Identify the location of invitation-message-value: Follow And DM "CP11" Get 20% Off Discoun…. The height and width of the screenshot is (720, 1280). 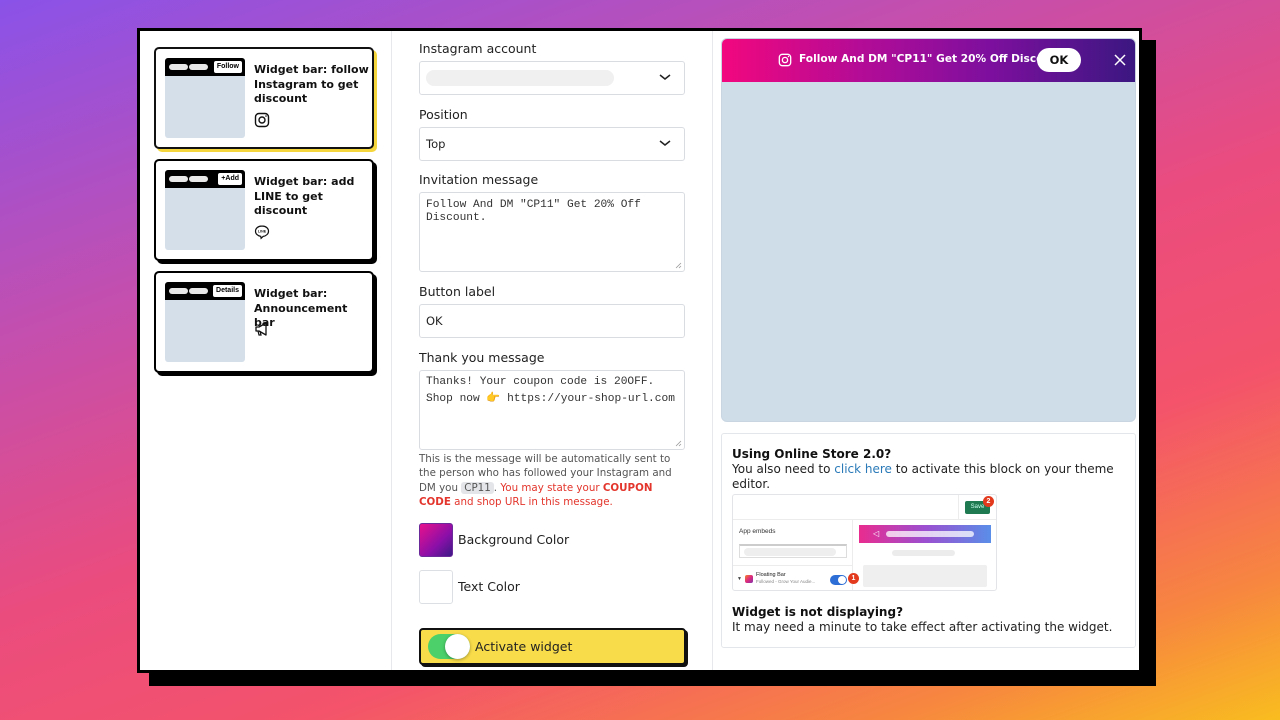
(533, 211).